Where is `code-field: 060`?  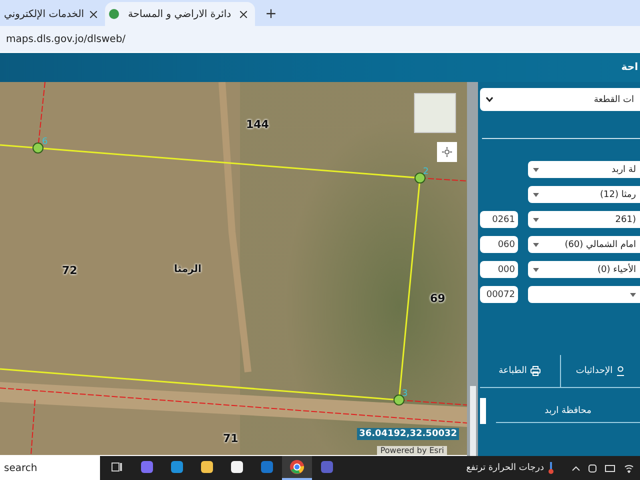
code-field: 060 is located at coordinates (499, 244).